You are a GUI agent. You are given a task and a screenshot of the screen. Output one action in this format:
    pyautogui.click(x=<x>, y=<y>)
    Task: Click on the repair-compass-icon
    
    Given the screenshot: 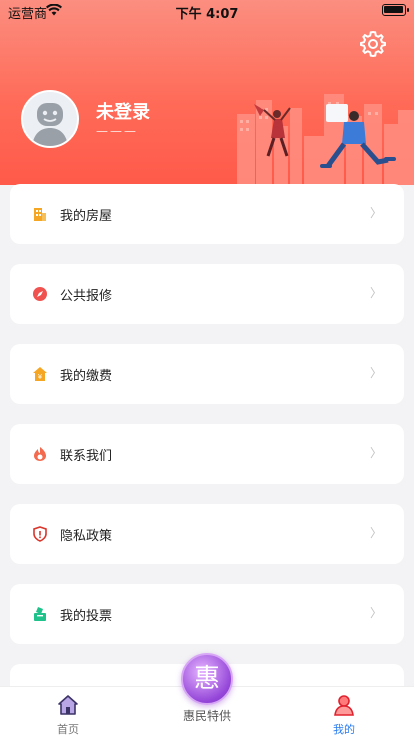 What is the action you would take?
    pyautogui.click(x=40, y=294)
    